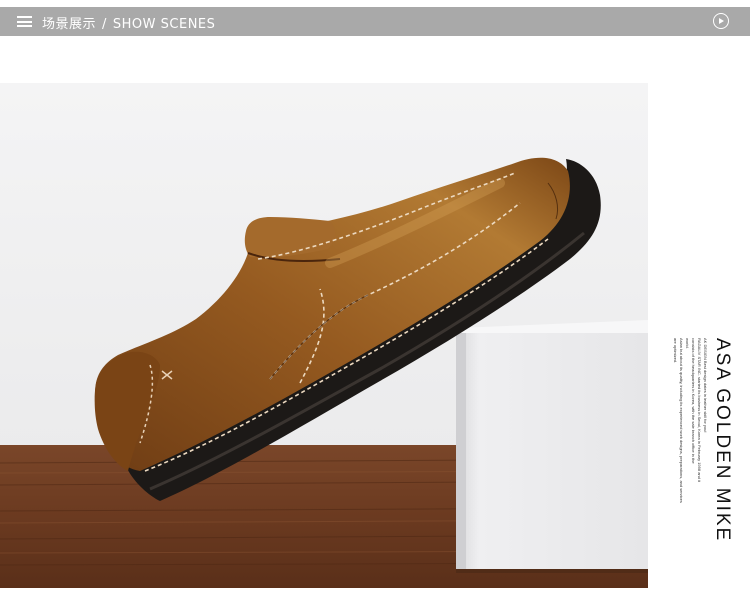 The width and height of the screenshot is (750, 612). What do you see at coordinates (687, 343) in the screenshot?
I see `brand-fine-print: world.` at bounding box center [687, 343].